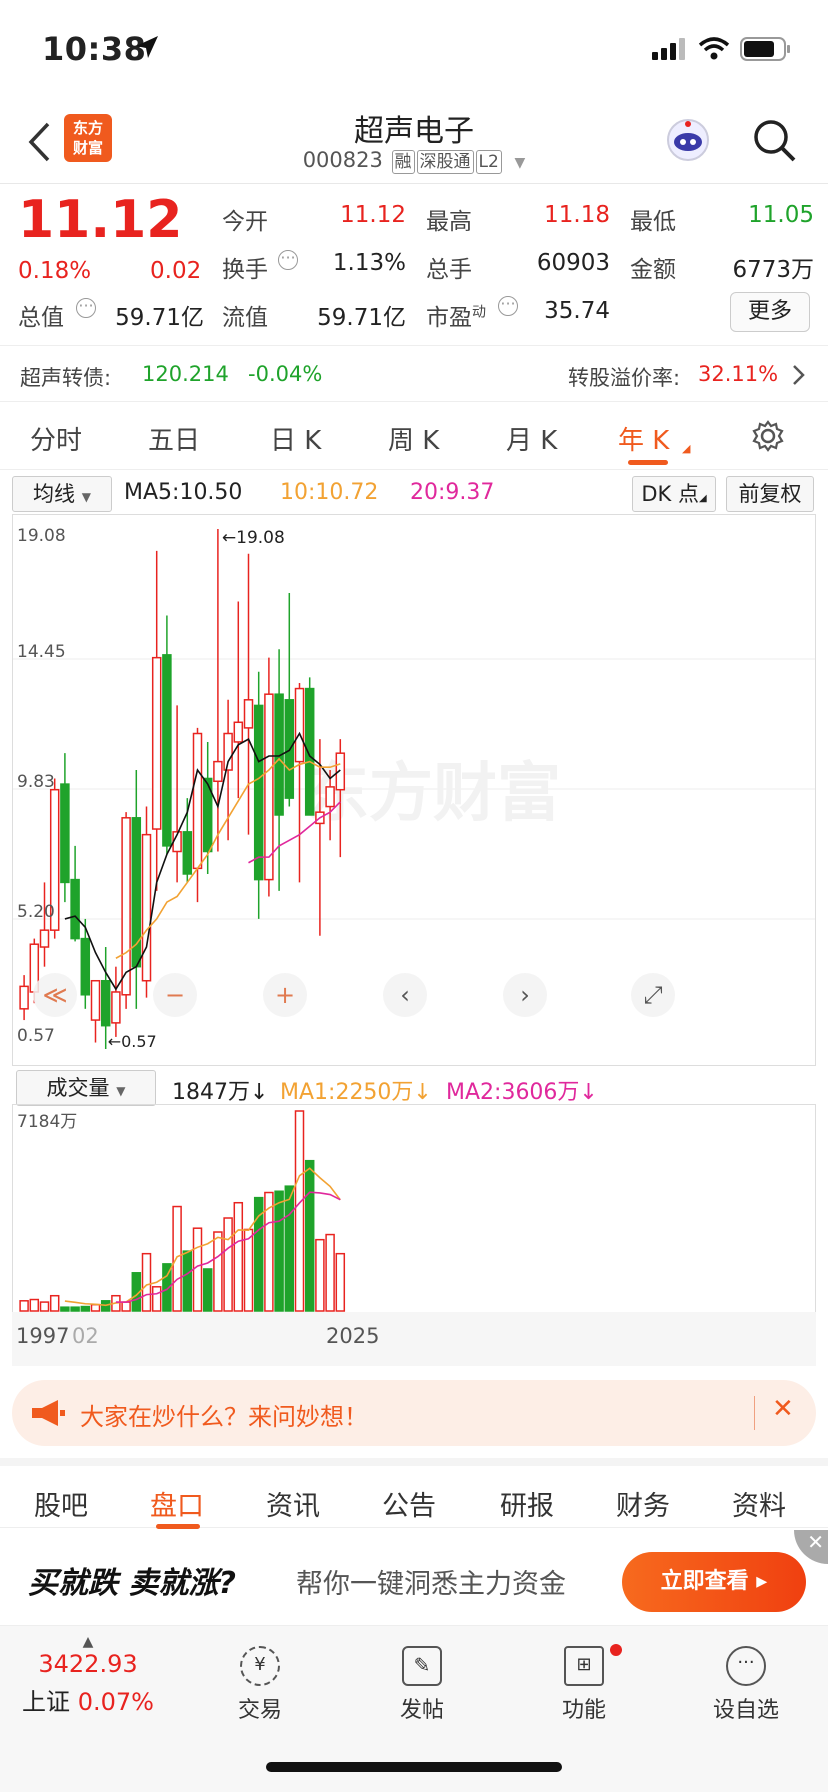 The image size is (828, 1792). I want to click on low-label: 最低, so click(653, 222).